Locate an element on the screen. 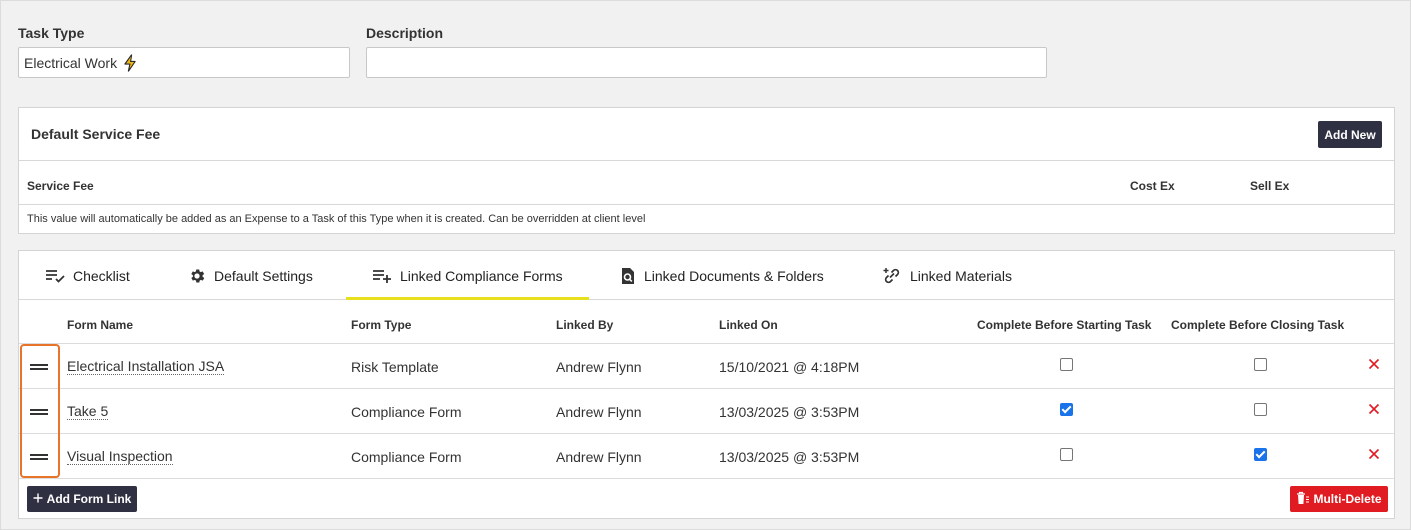 The height and width of the screenshot is (530, 1411). complete-before-closing-column-header: Complete Before Closing Task is located at coordinates (1258, 325).